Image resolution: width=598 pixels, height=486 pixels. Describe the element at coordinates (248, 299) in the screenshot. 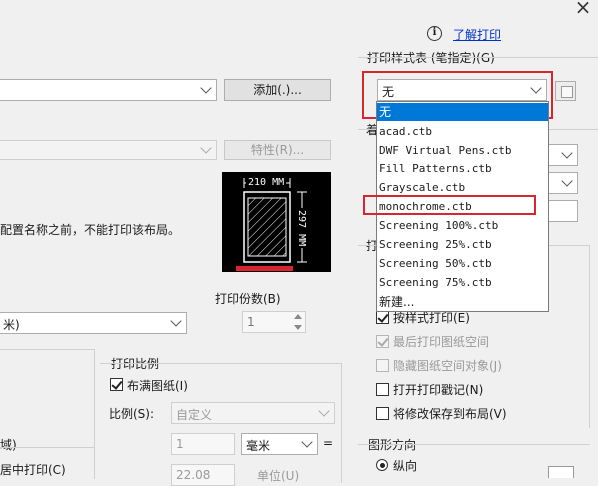

I see `copies-label: 打印份数(B)` at that location.